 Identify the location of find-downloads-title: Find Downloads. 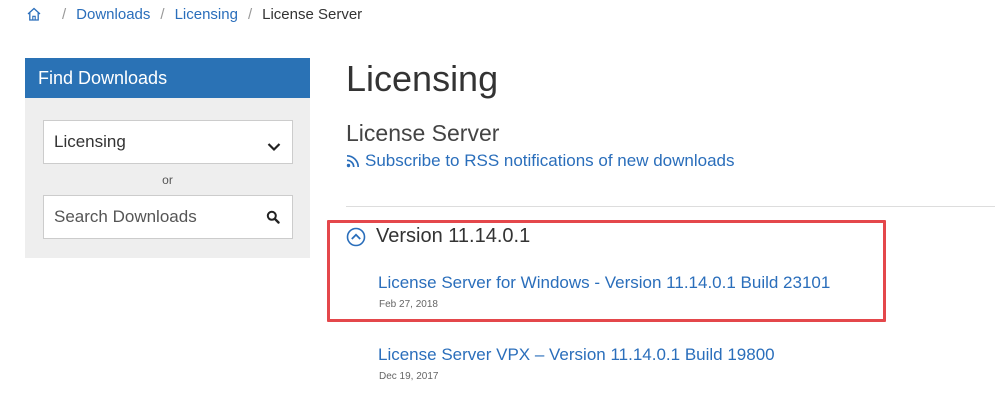
(167, 78).